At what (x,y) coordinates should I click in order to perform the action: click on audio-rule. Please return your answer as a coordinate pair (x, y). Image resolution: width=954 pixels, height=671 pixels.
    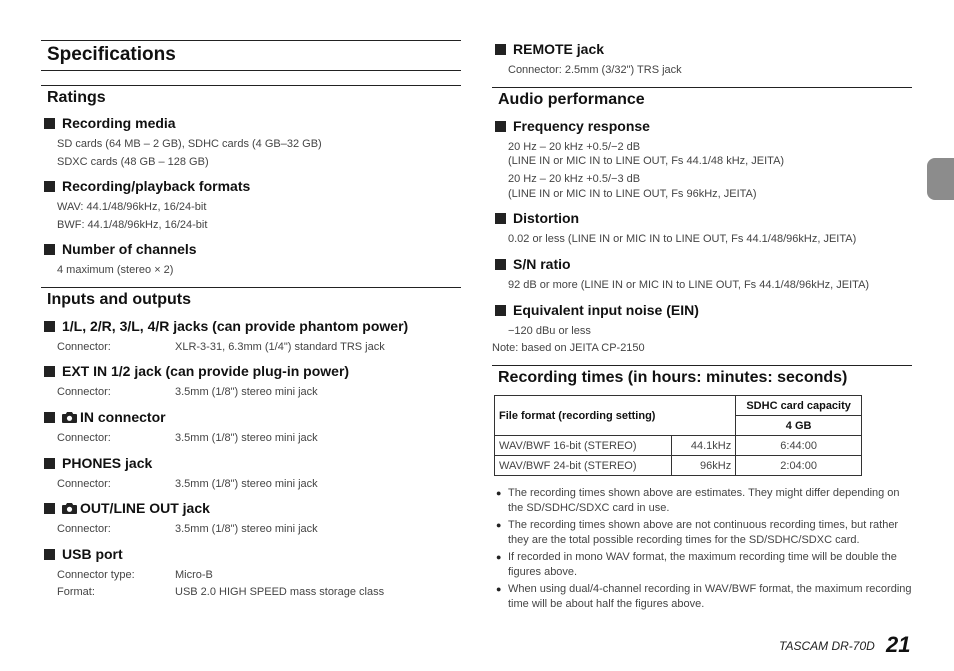
    Looking at the image, I should click on (702, 87).